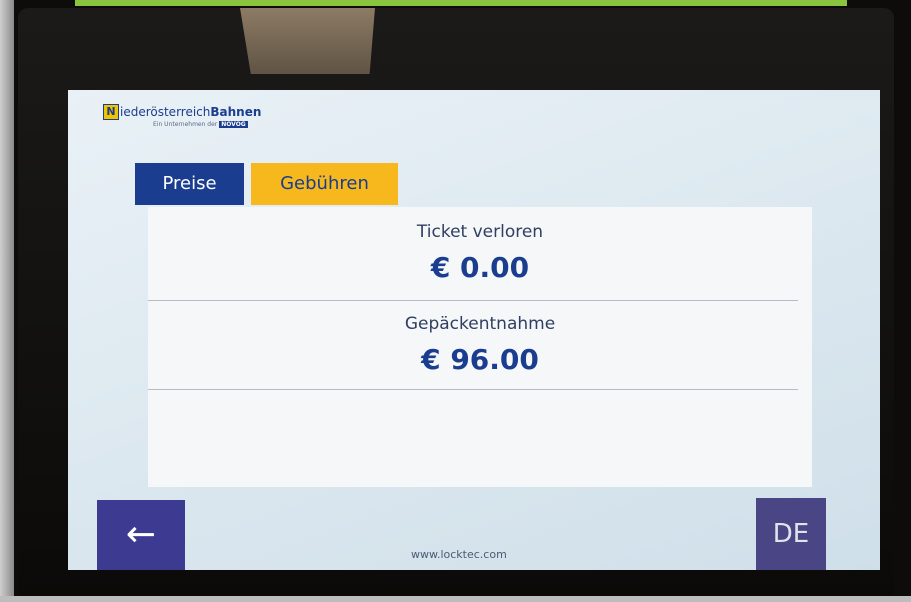 The width and height of the screenshot is (911, 602). I want to click on language-button: DE, so click(791, 534).